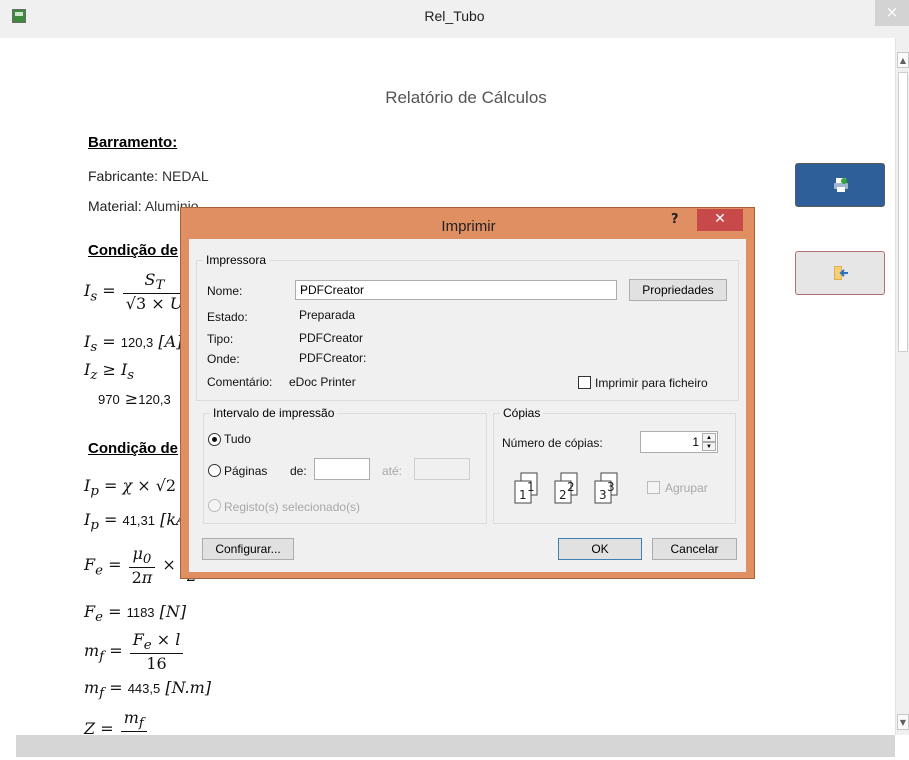  I want to click on section-condicao-1: Condição de, so click(133, 250).